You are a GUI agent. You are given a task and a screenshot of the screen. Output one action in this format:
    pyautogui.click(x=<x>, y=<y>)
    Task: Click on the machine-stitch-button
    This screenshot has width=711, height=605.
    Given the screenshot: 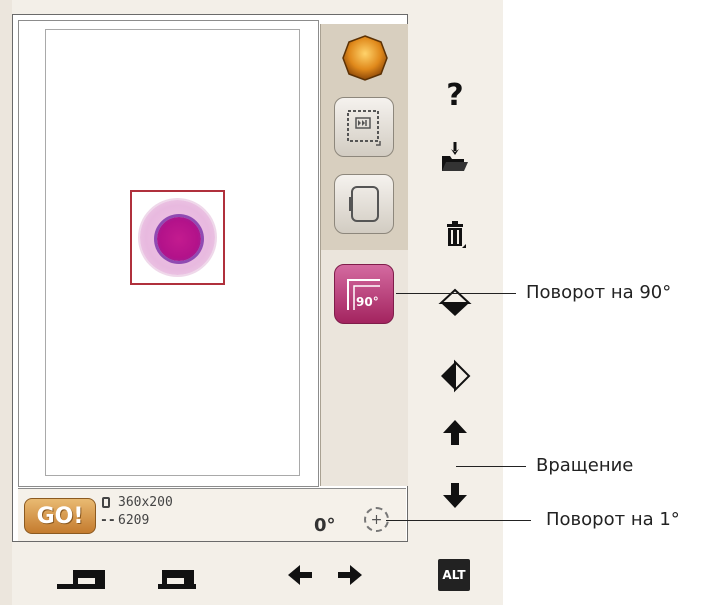 What is the action you would take?
    pyautogui.click(x=90, y=575)
    